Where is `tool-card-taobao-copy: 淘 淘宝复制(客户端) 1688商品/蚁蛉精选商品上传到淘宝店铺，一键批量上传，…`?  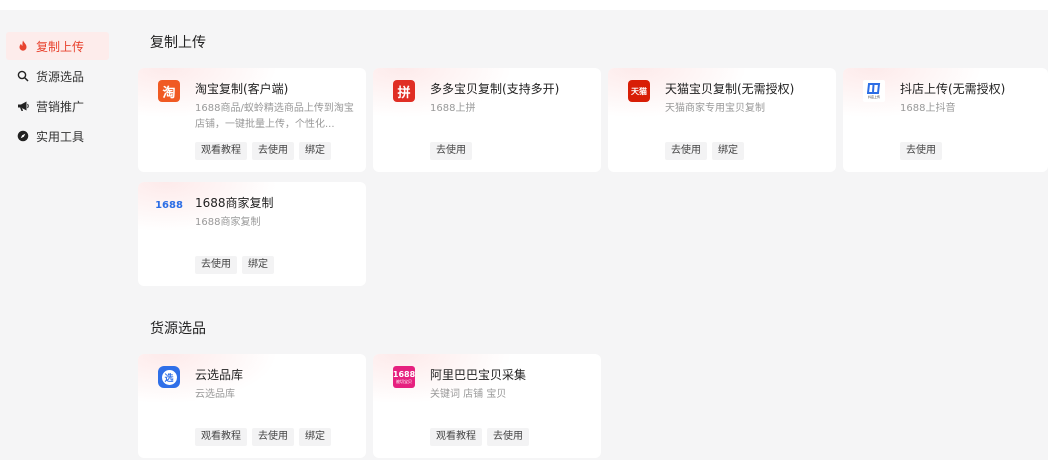 tool-card-taobao-copy: 淘 淘宝复制(客户端) 1688商品/蚁蛉精选商品上传到淘宝店铺，一键批量上传，… is located at coordinates (252, 120).